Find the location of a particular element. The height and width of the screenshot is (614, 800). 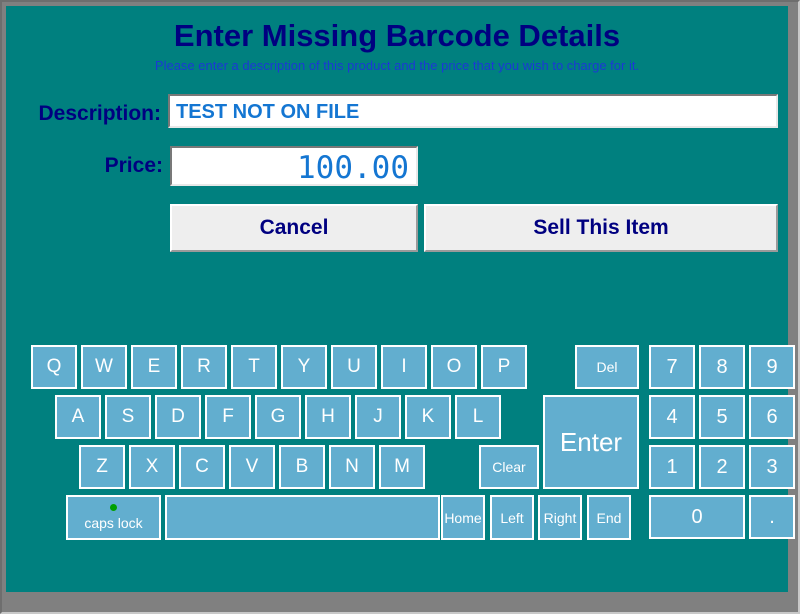

key-i: I is located at coordinates (404, 367).